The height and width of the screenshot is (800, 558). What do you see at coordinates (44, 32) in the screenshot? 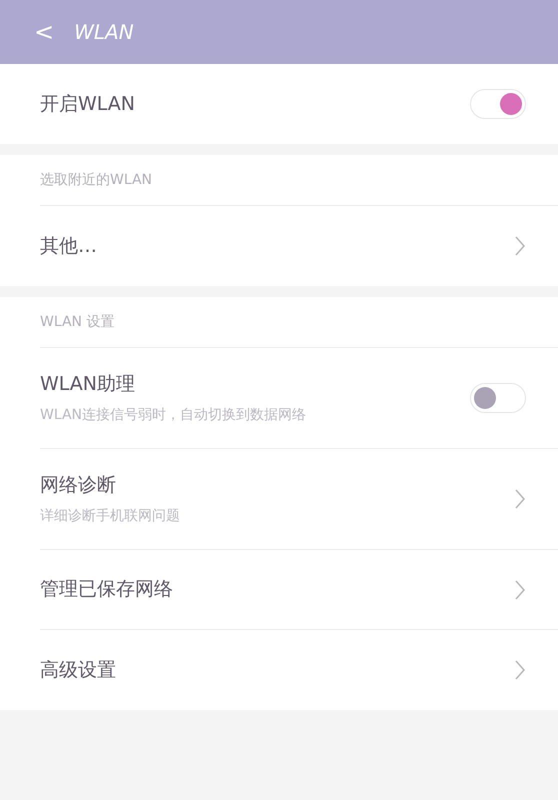
I see `back-button: <` at bounding box center [44, 32].